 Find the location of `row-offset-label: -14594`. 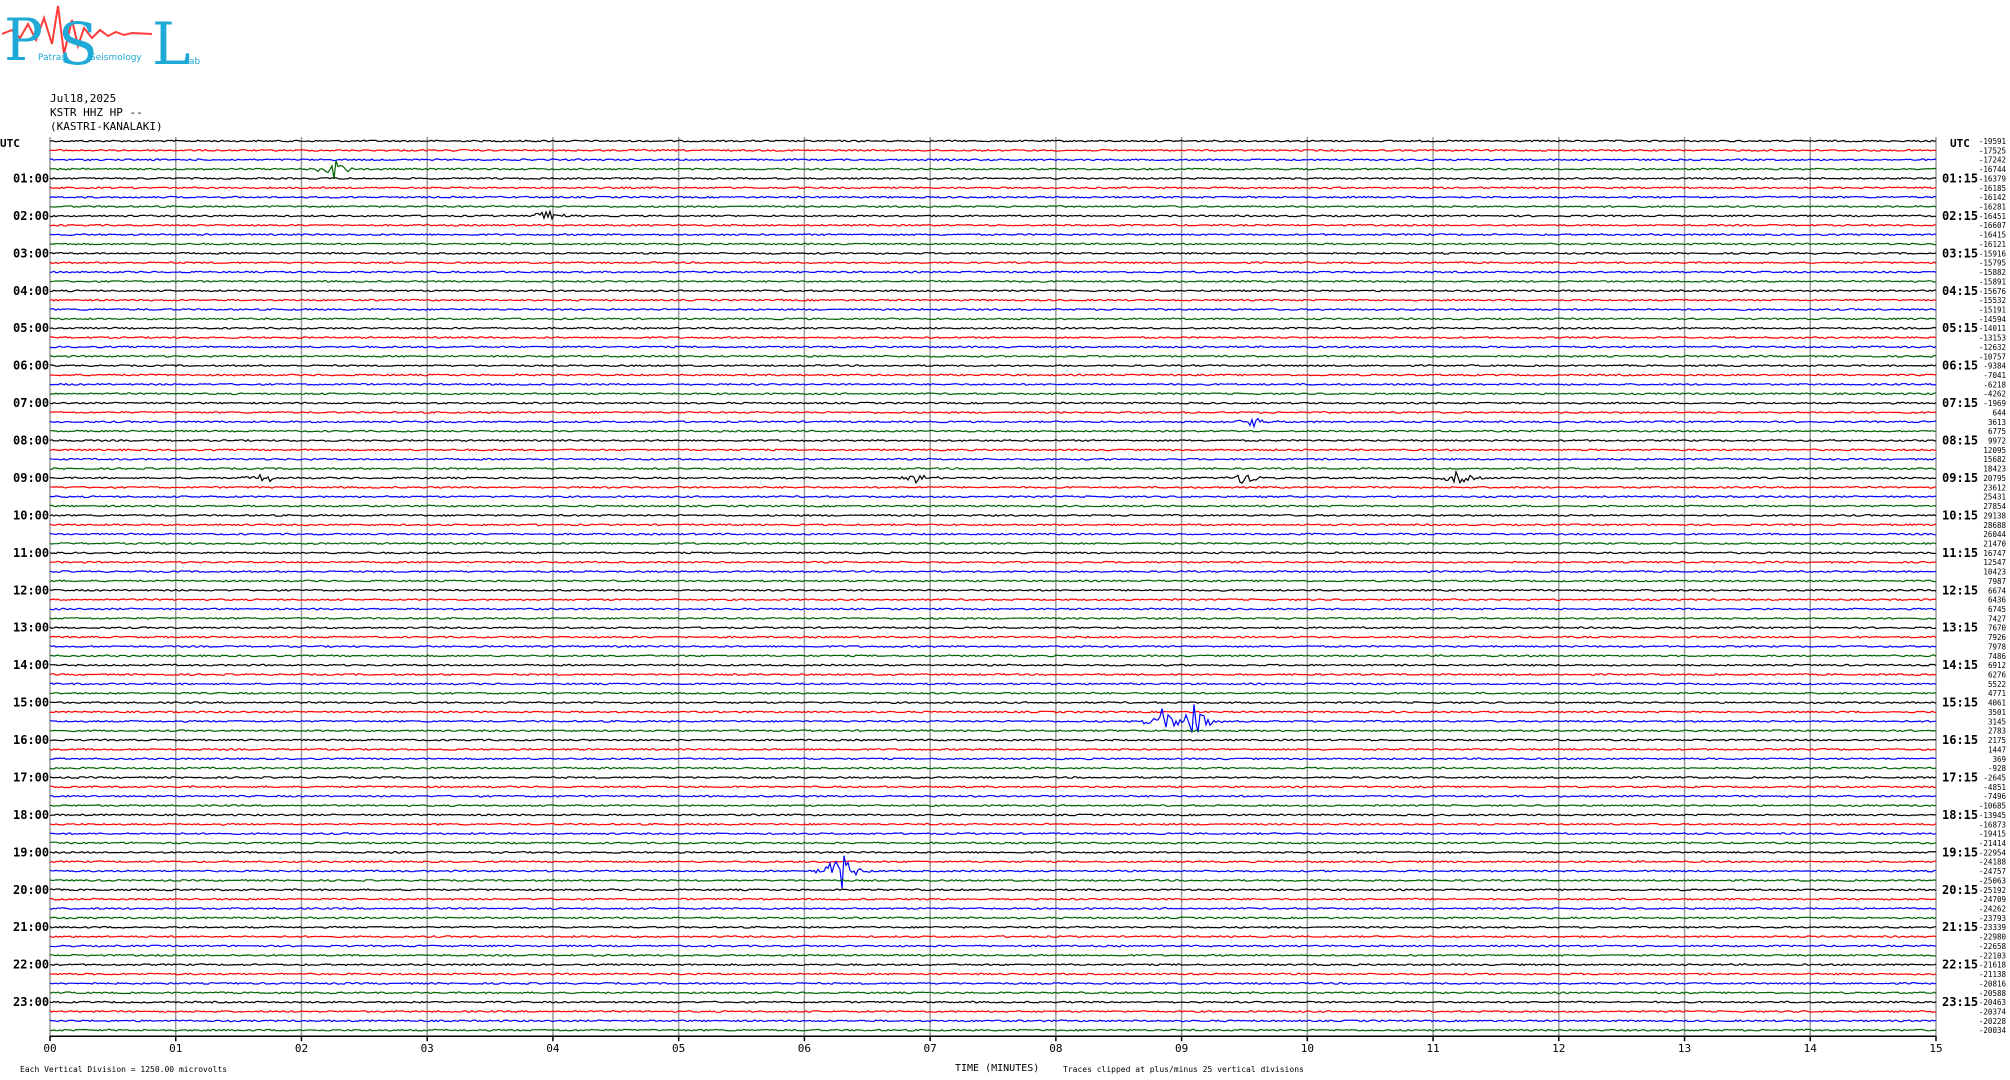

row-offset-label: -14594 is located at coordinates (1993, 319).